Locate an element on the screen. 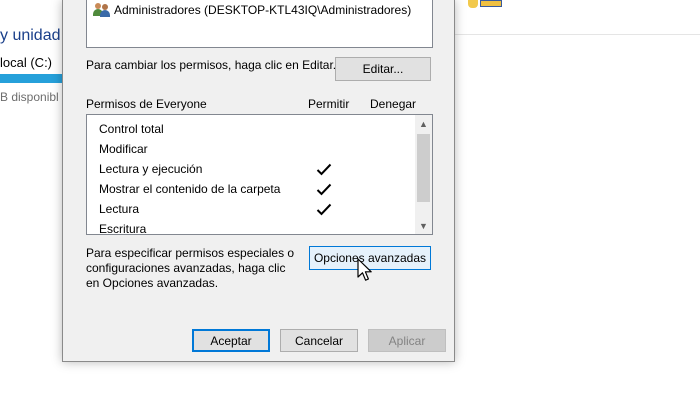 The height and width of the screenshot is (403, 700). permission-row: Control total is located at coordinates (249, 129).